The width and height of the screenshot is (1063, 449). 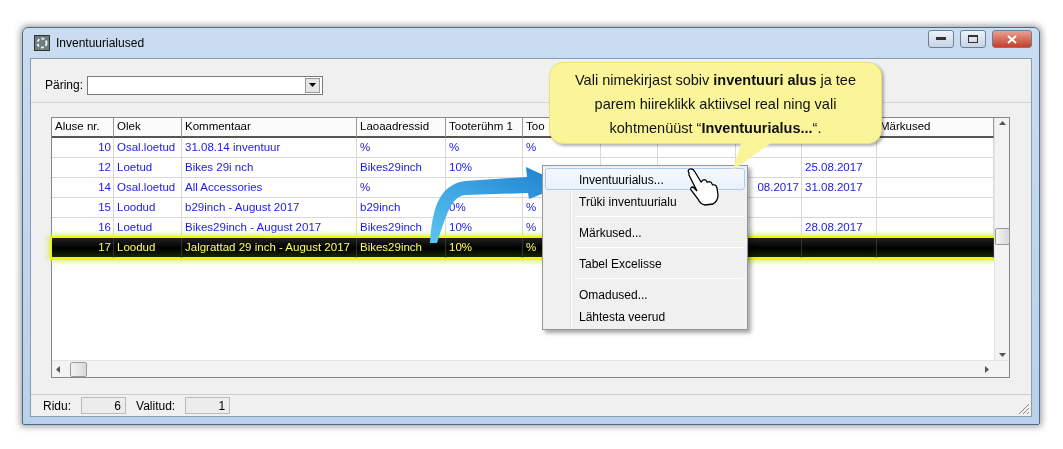 What do you see at coordinates (83, 168) in the screenshot?
I see `table-cell: 12` at bounding box center [83, 168].